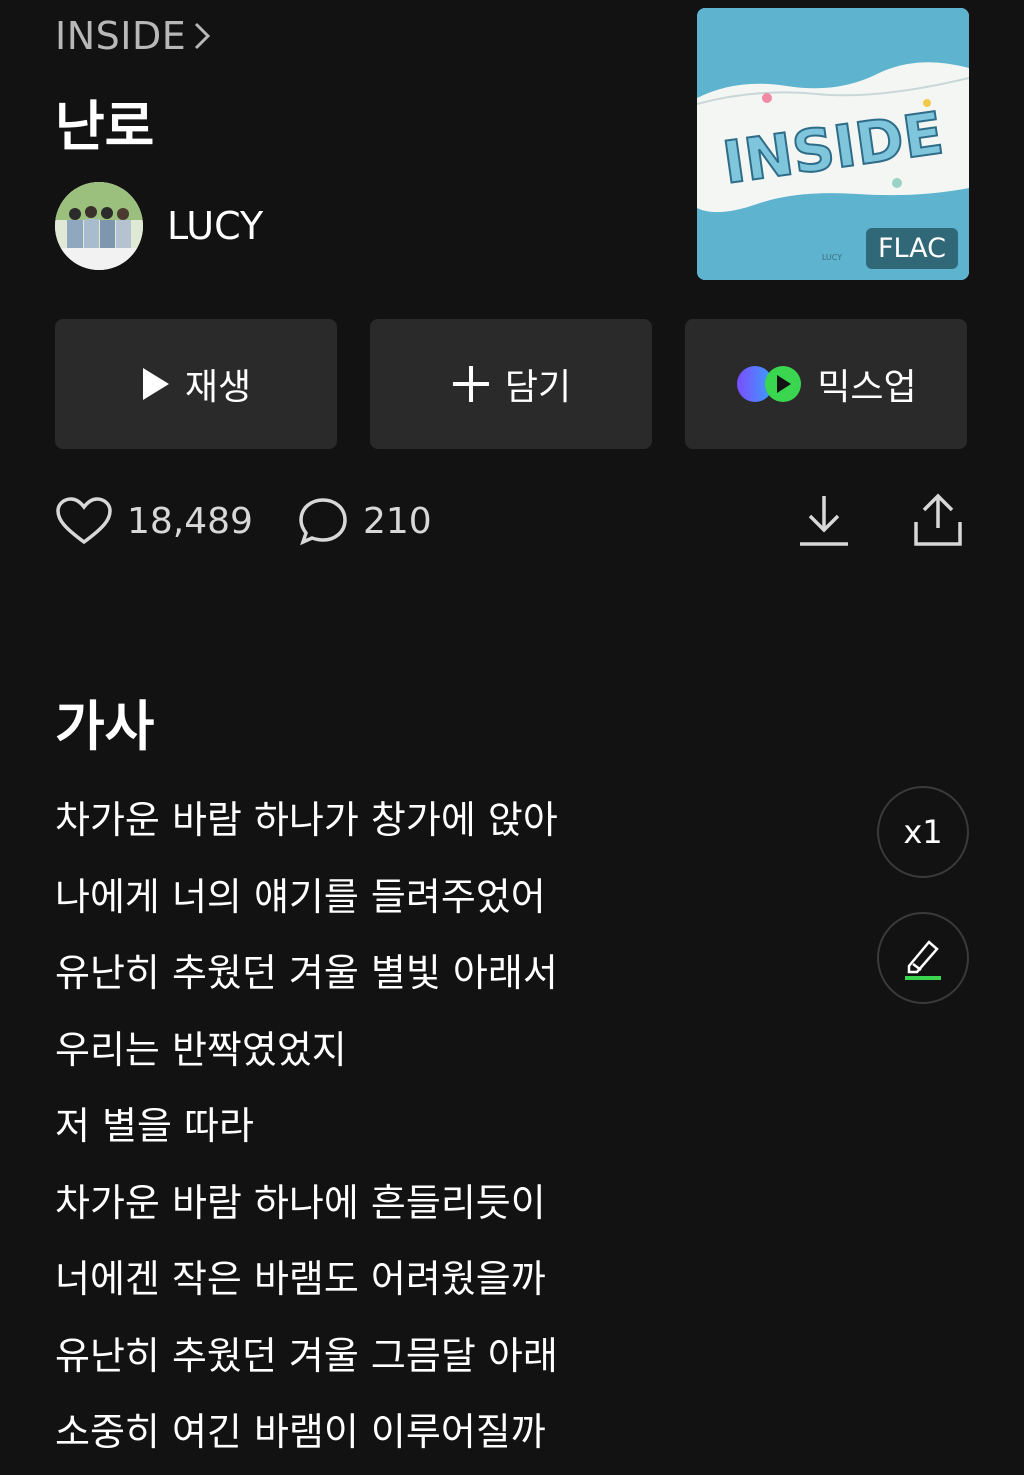 Image resolution: width=1024 pixels, height=1475 pixels. I want to click on add-to-playlist-button: 담기, so click(511, 384).